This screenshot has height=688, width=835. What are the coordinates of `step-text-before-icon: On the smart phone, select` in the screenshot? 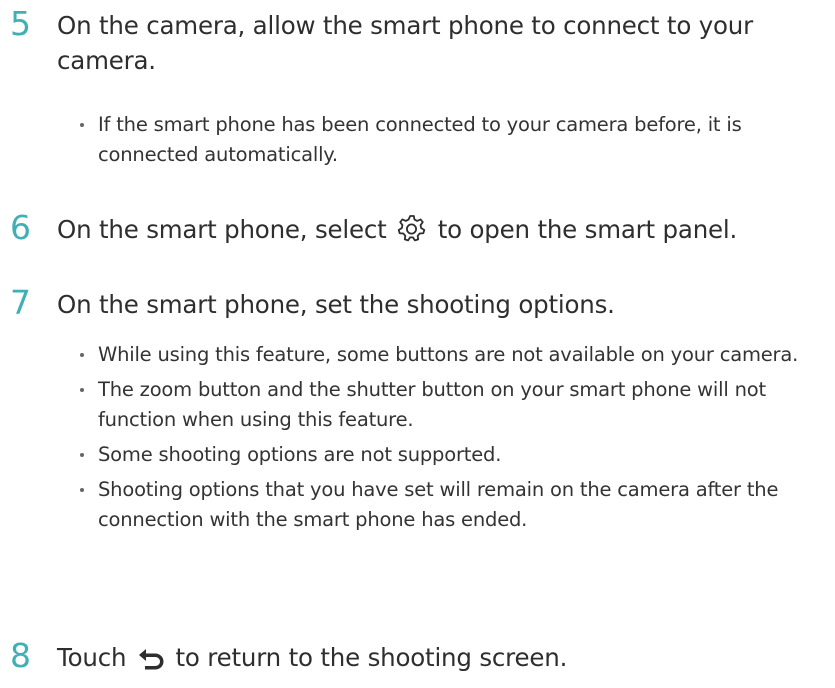 It's located at (222, 229).